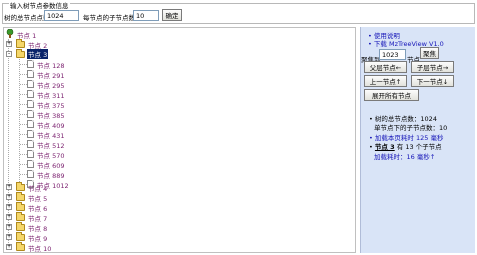  I want to click on goto-input, so click(392, 54).